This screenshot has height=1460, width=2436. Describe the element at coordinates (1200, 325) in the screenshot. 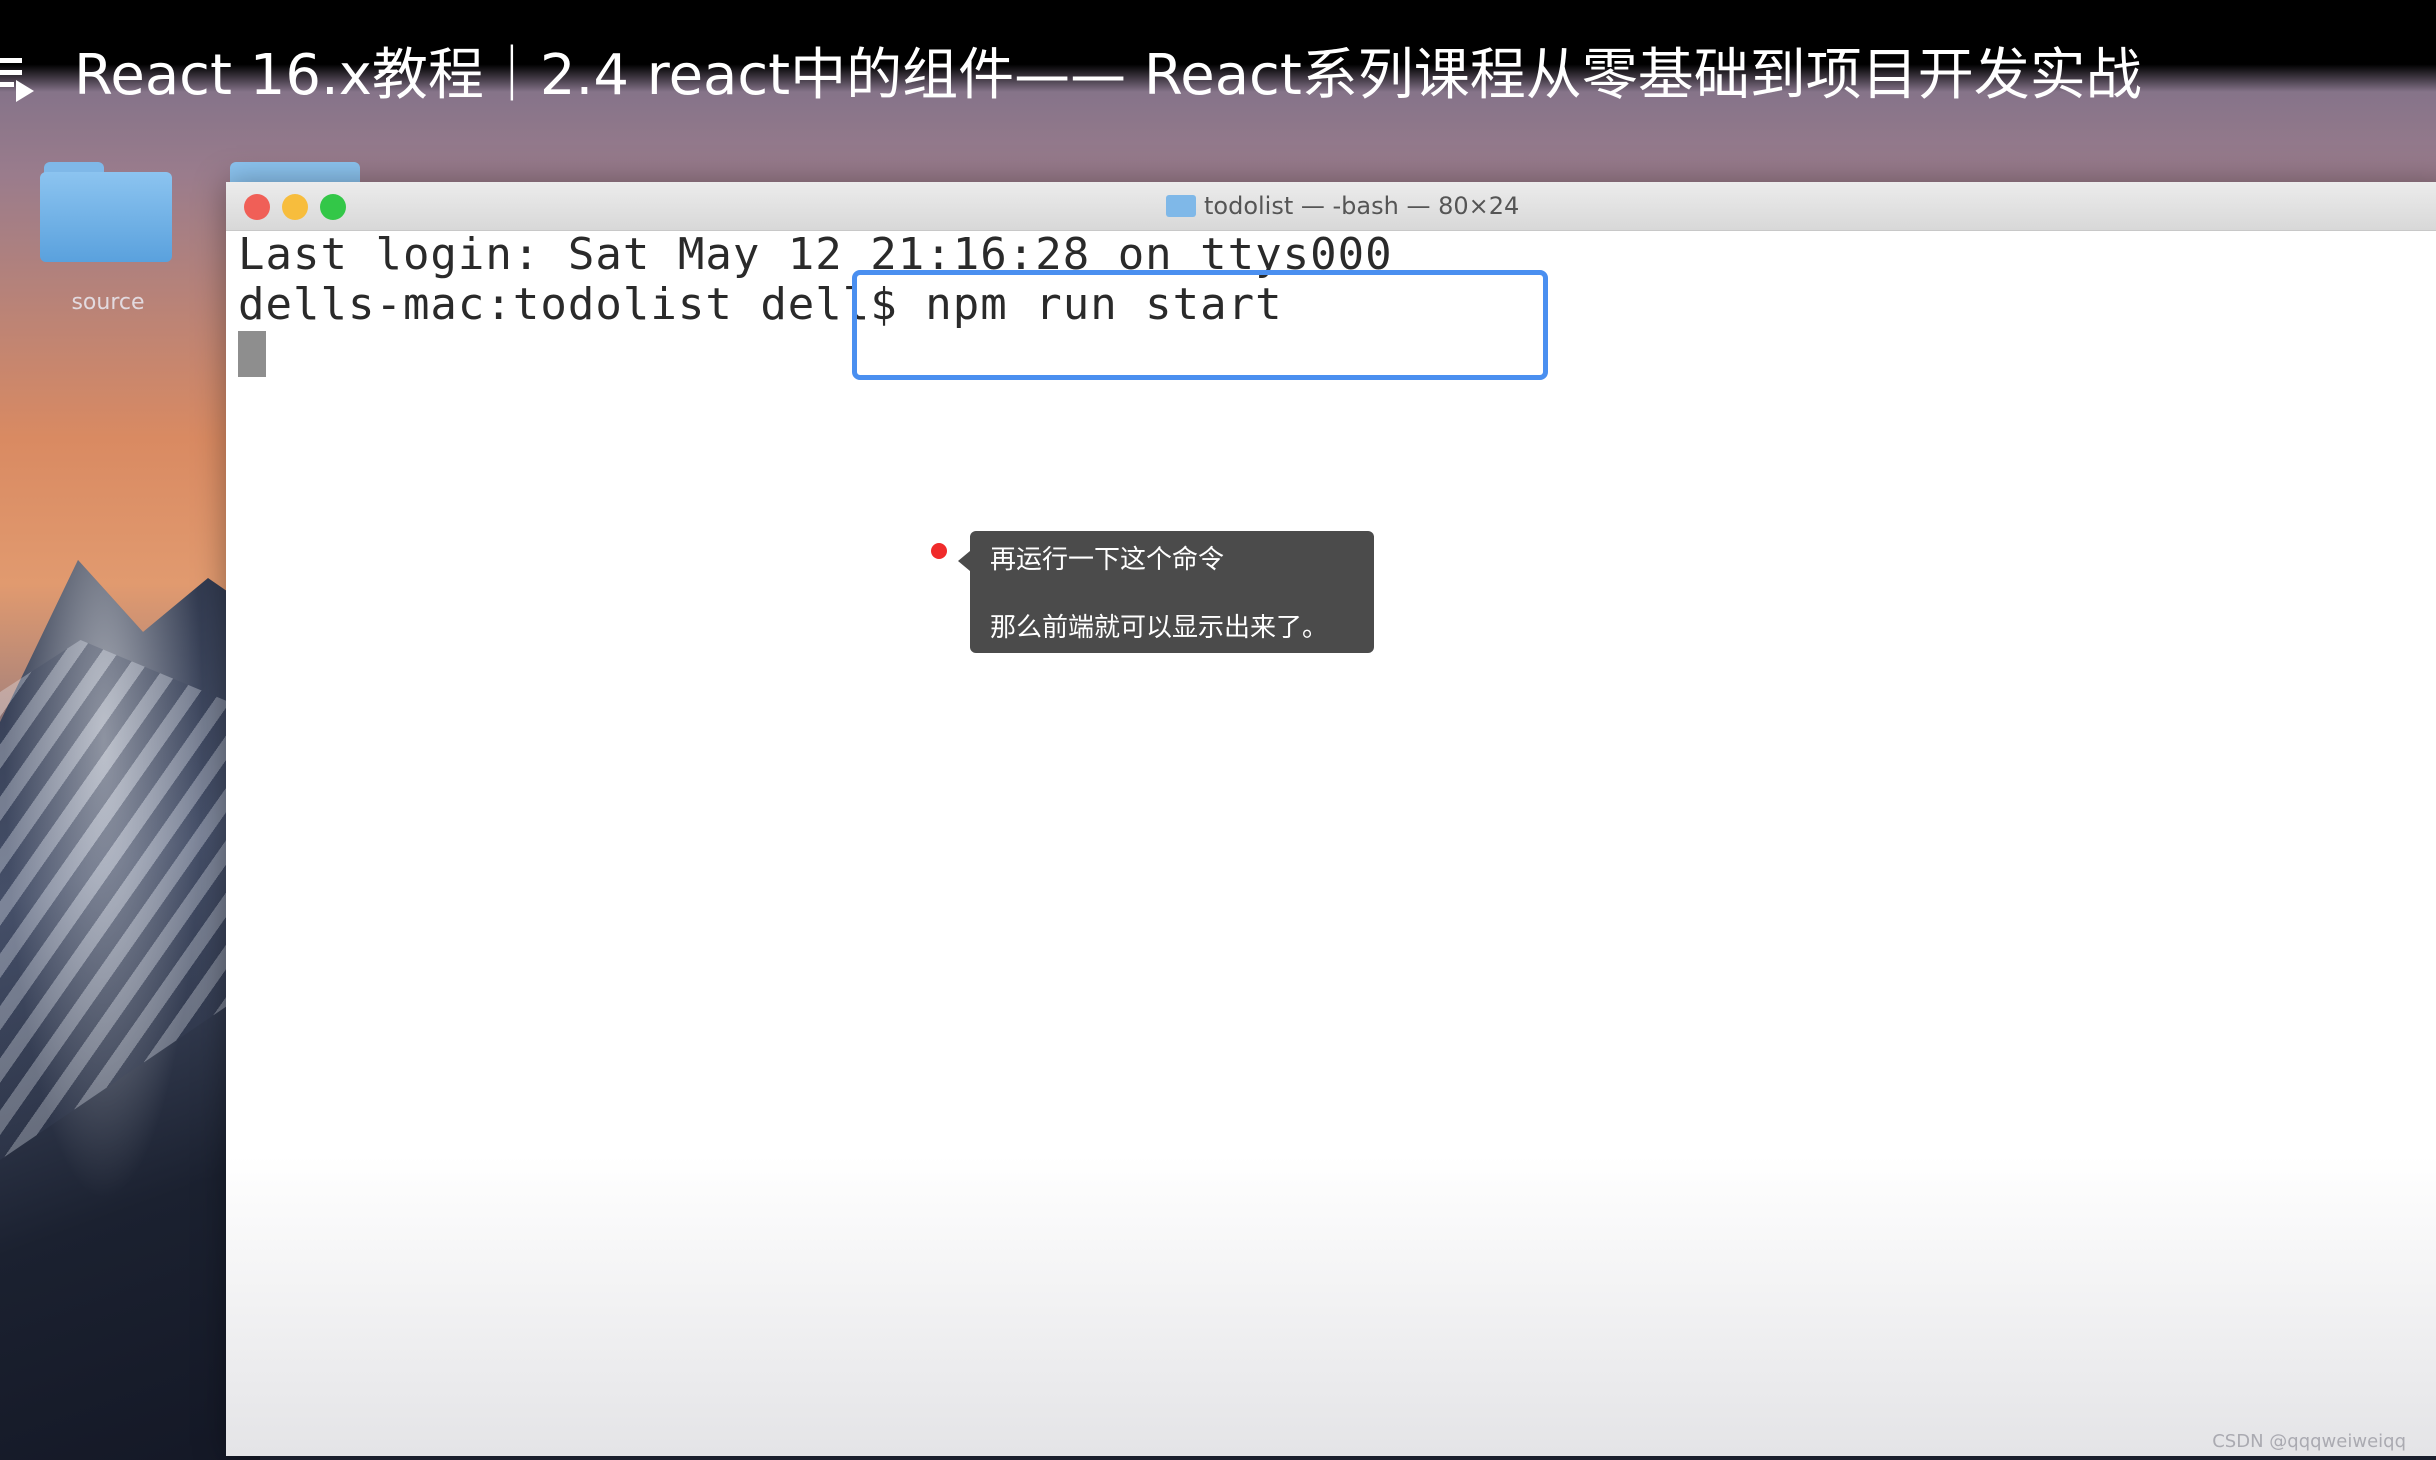

I see `command-highlight-box` at that location.